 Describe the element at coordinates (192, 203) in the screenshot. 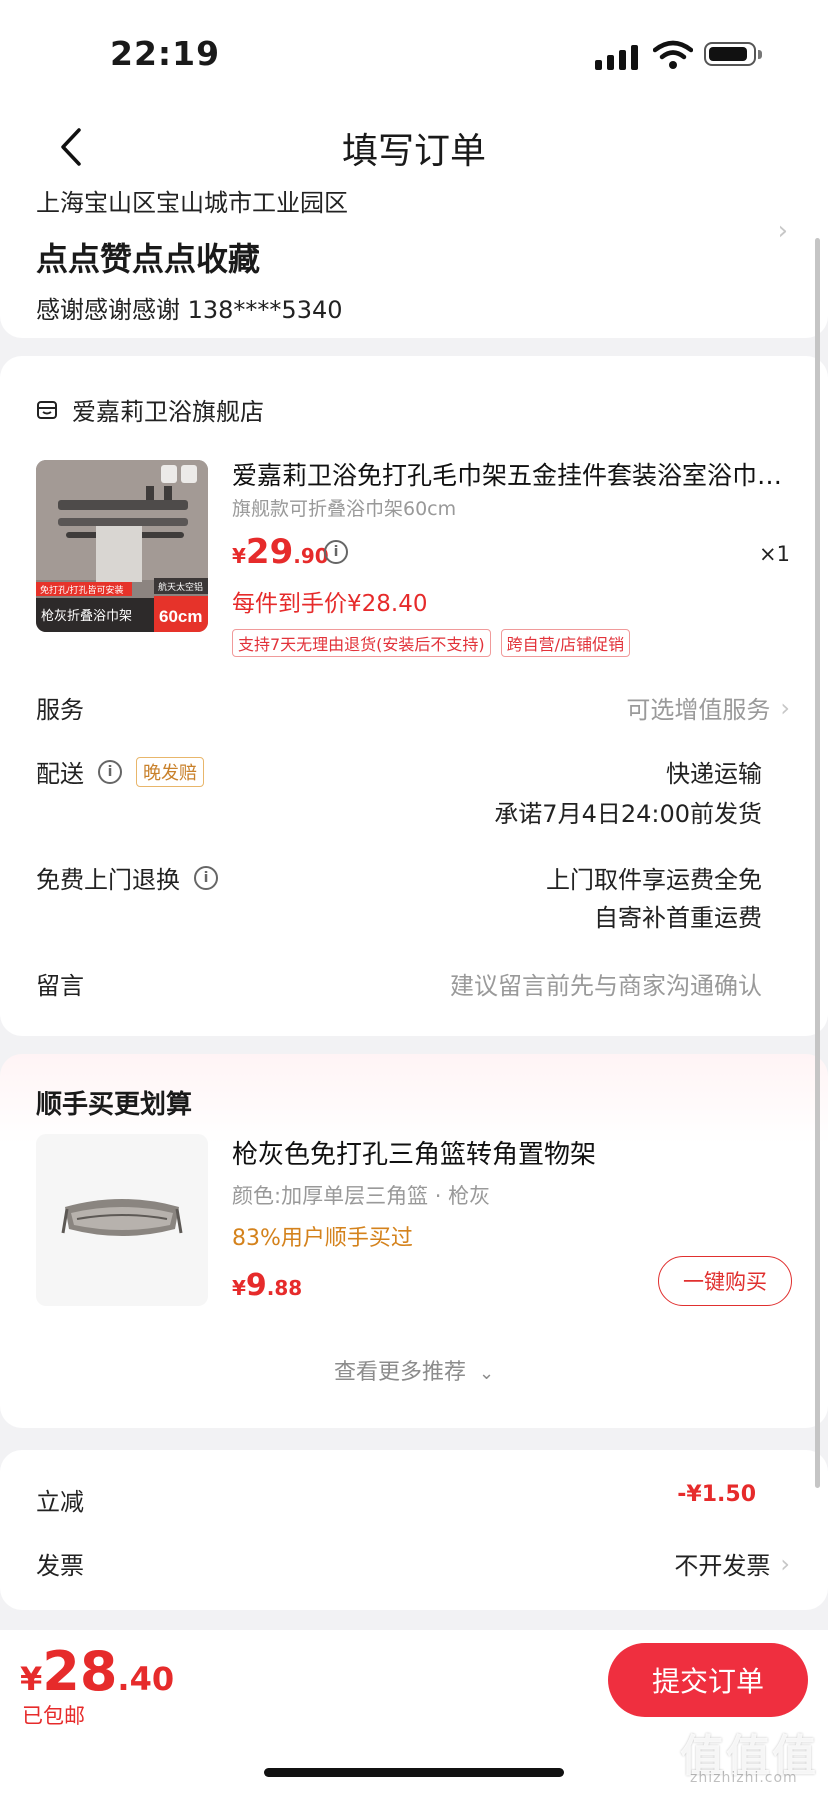

I see `address-line: 上海宝山区宝山城市工业园区` at that location.